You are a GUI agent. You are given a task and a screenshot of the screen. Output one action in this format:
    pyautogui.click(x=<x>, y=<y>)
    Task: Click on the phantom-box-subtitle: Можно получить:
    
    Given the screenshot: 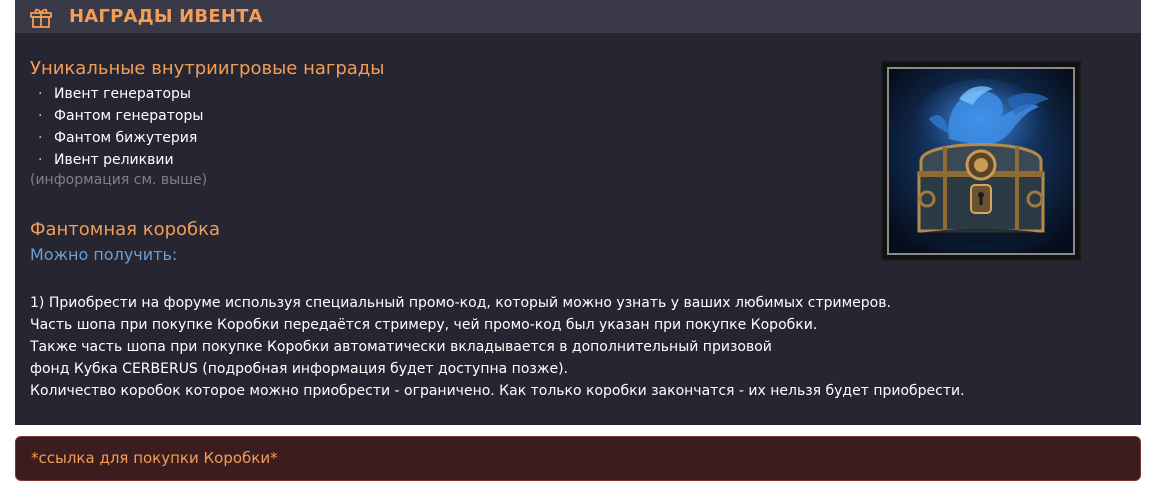 What is the action you would take?
    pyautogui.click(x=104, y=254)
    